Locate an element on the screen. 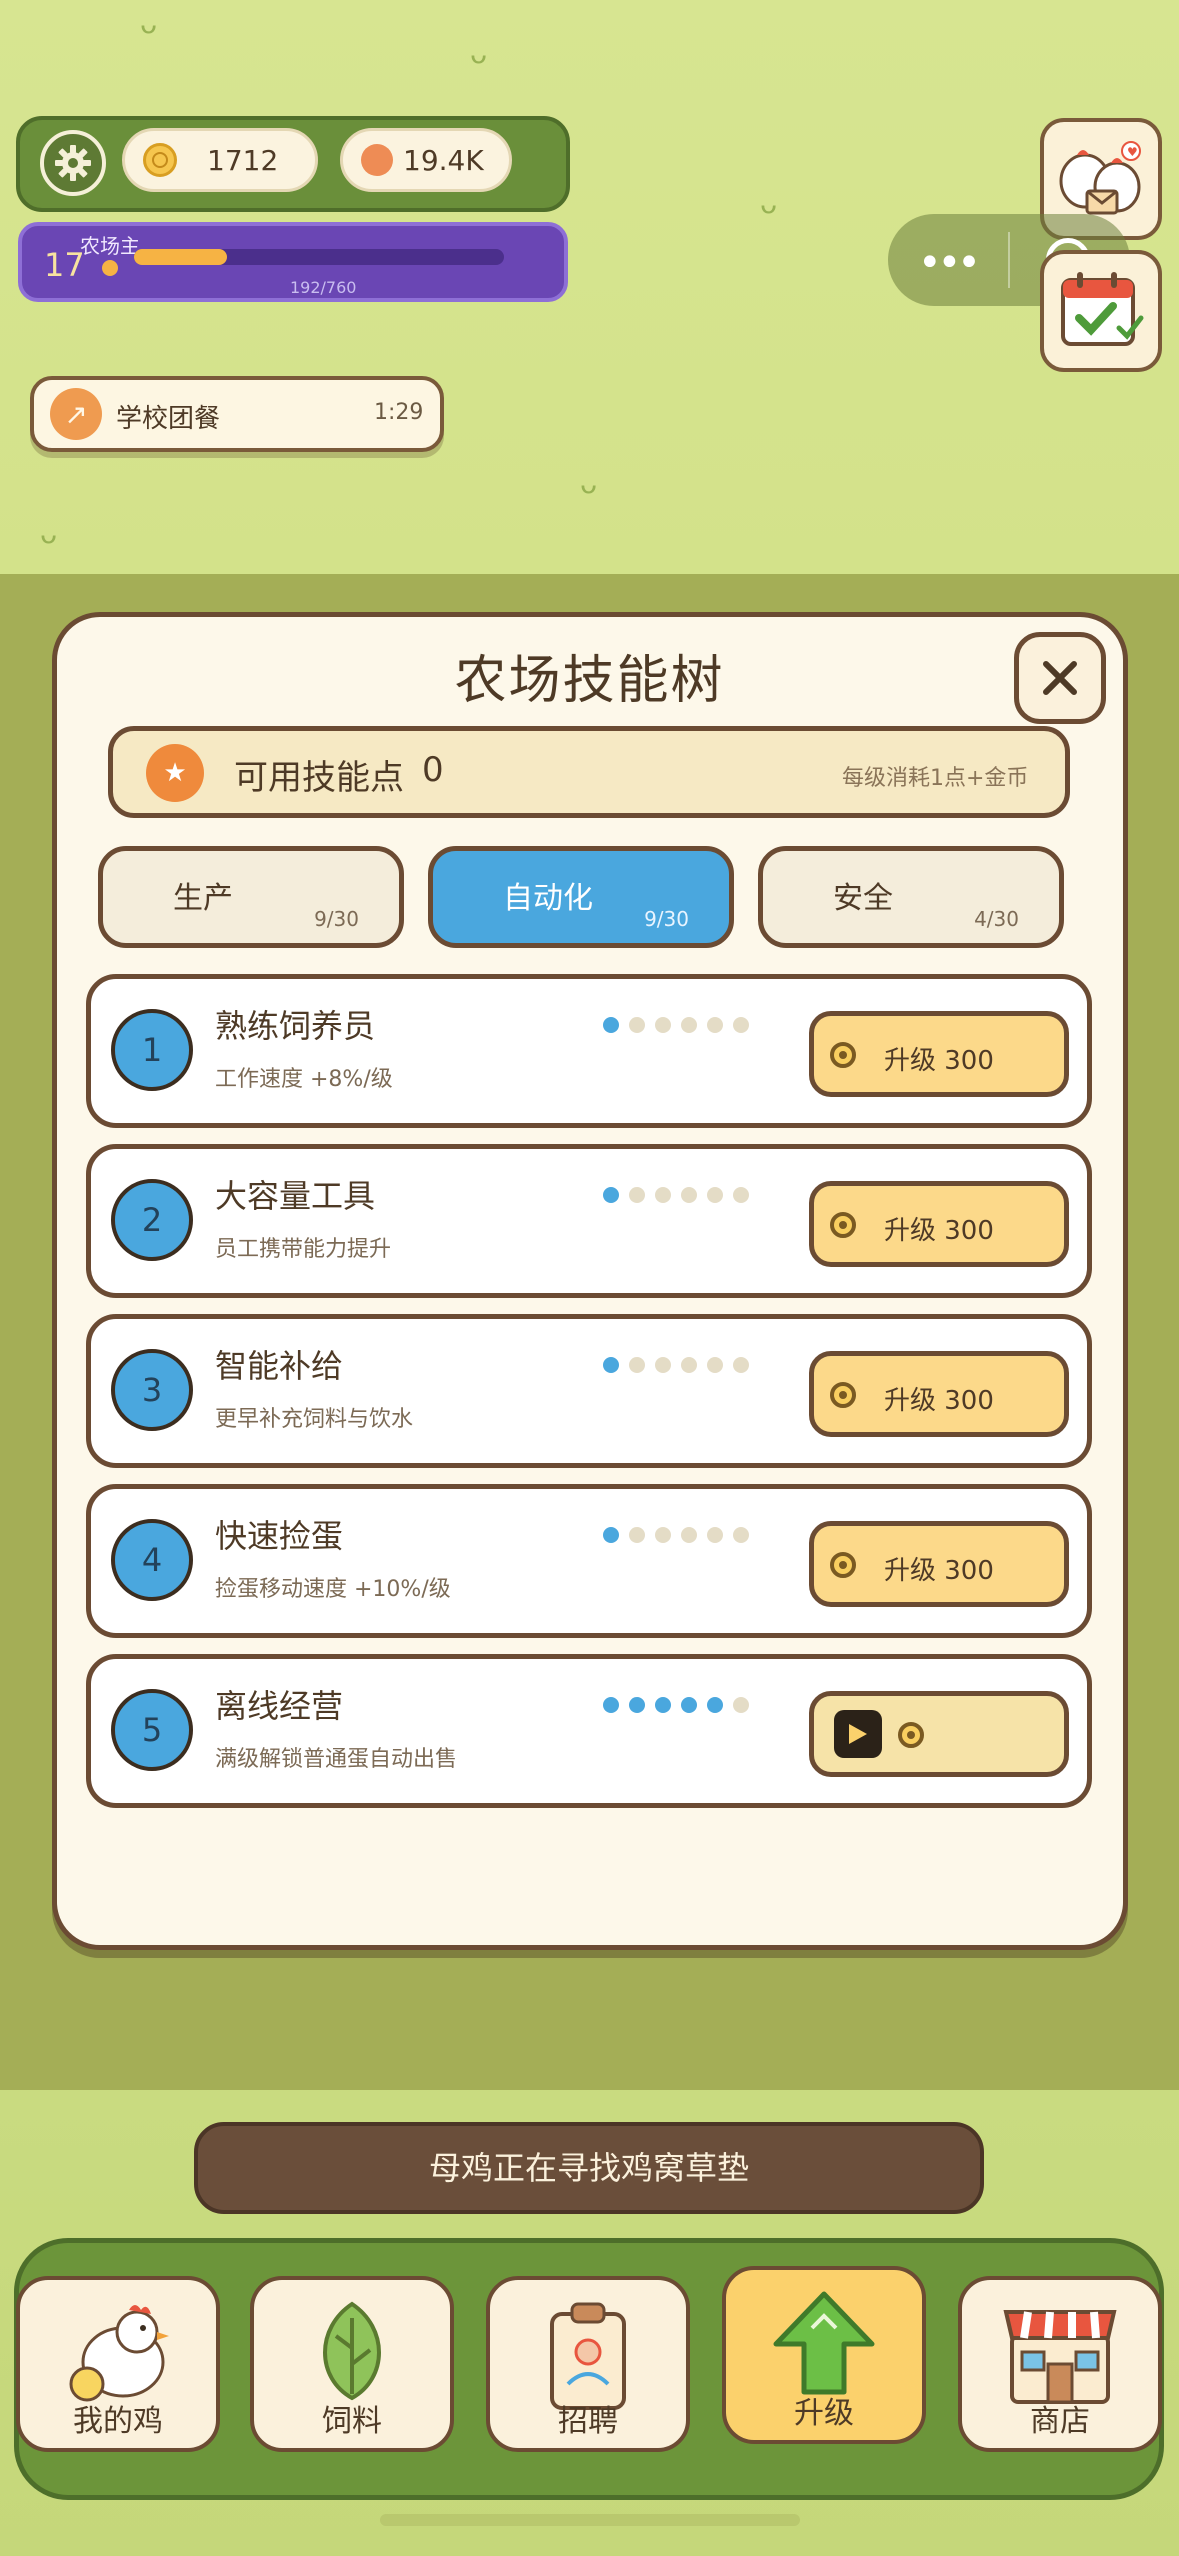 The width and height of the screenshot is (1179, 2556). gear-icon is located at coordinates (73, 163).